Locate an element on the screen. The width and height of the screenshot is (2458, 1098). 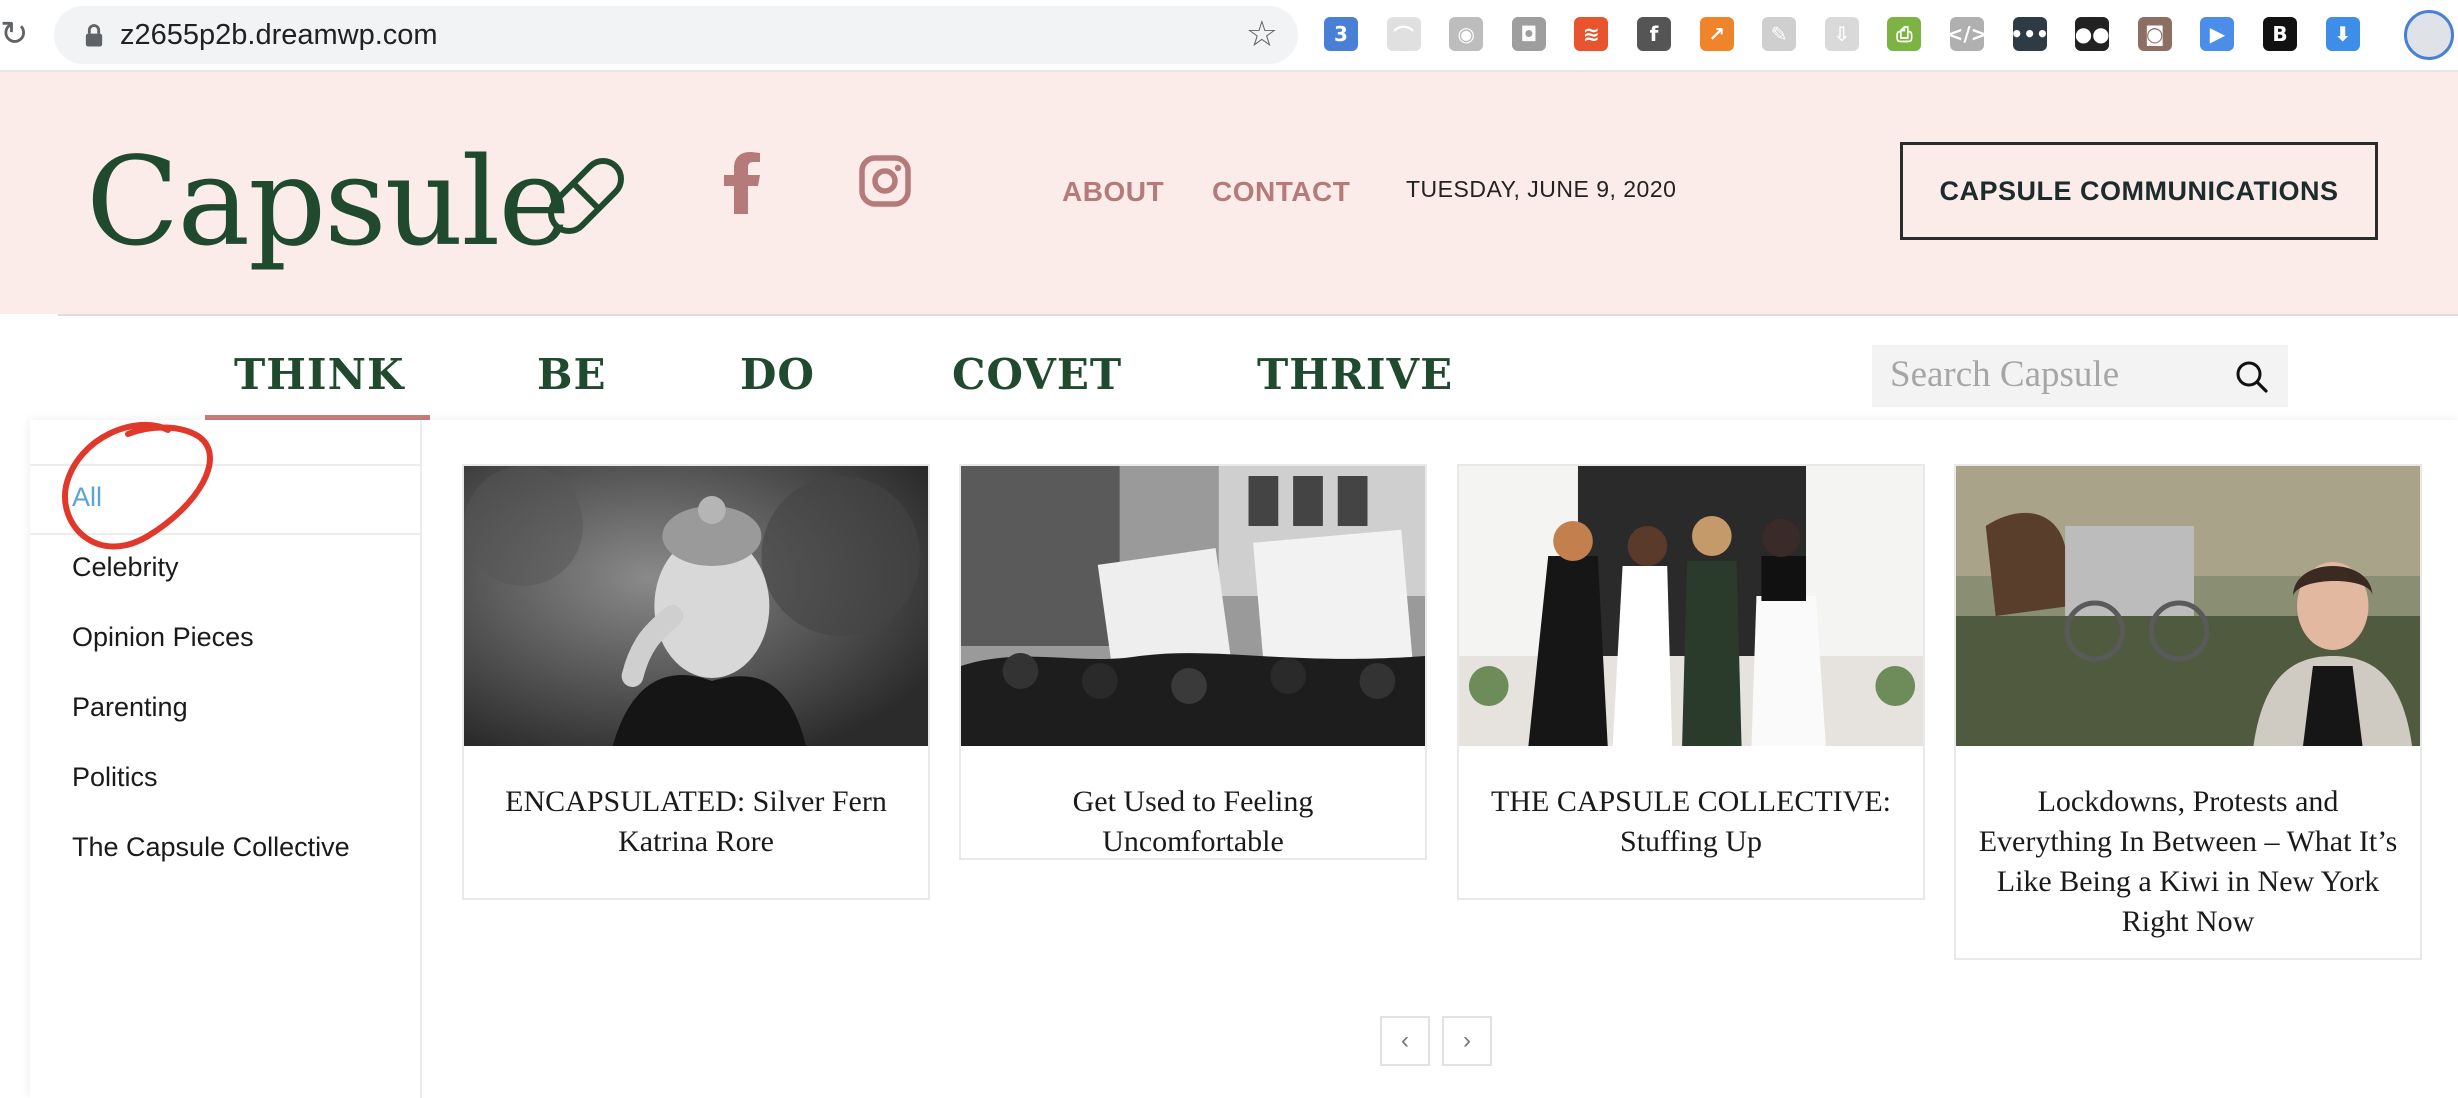
article-photo-four-women is located at coordinates (1691, 606).